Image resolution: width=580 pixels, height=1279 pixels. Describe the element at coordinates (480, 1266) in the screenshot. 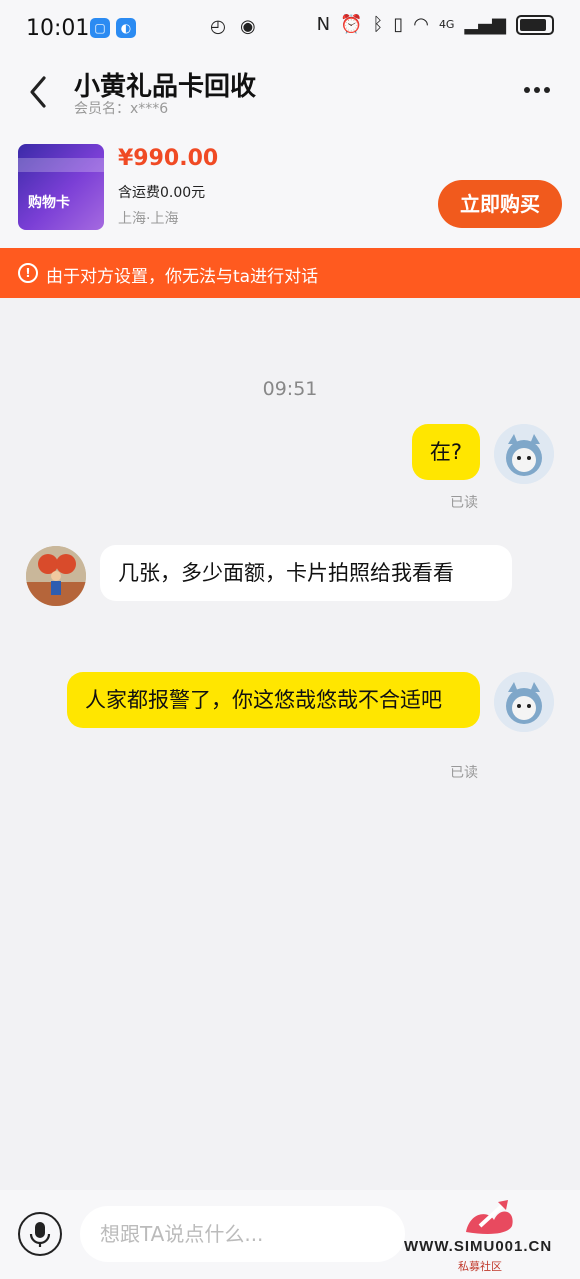

I see `watermark-sub: 私募社区` at that location.